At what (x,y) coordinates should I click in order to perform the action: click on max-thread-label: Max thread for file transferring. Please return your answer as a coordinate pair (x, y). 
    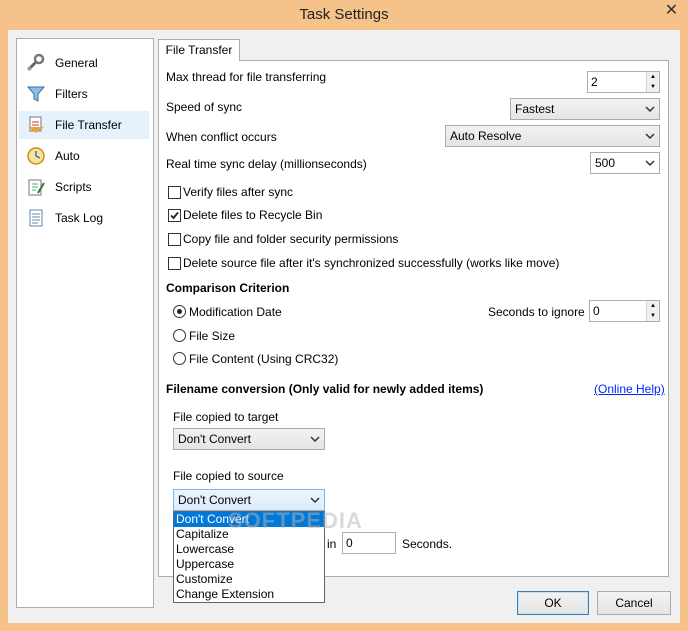
    Looking at the image, I should click on (246, 77).